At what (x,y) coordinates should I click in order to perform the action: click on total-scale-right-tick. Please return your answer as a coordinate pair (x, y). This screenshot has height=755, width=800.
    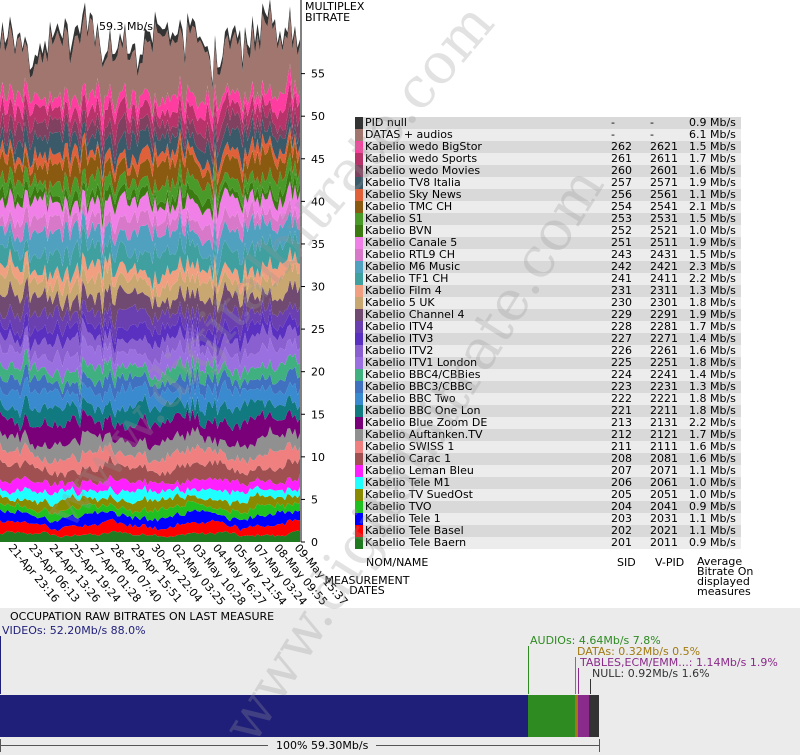
    Looking at the image, I should click on (599, 745).